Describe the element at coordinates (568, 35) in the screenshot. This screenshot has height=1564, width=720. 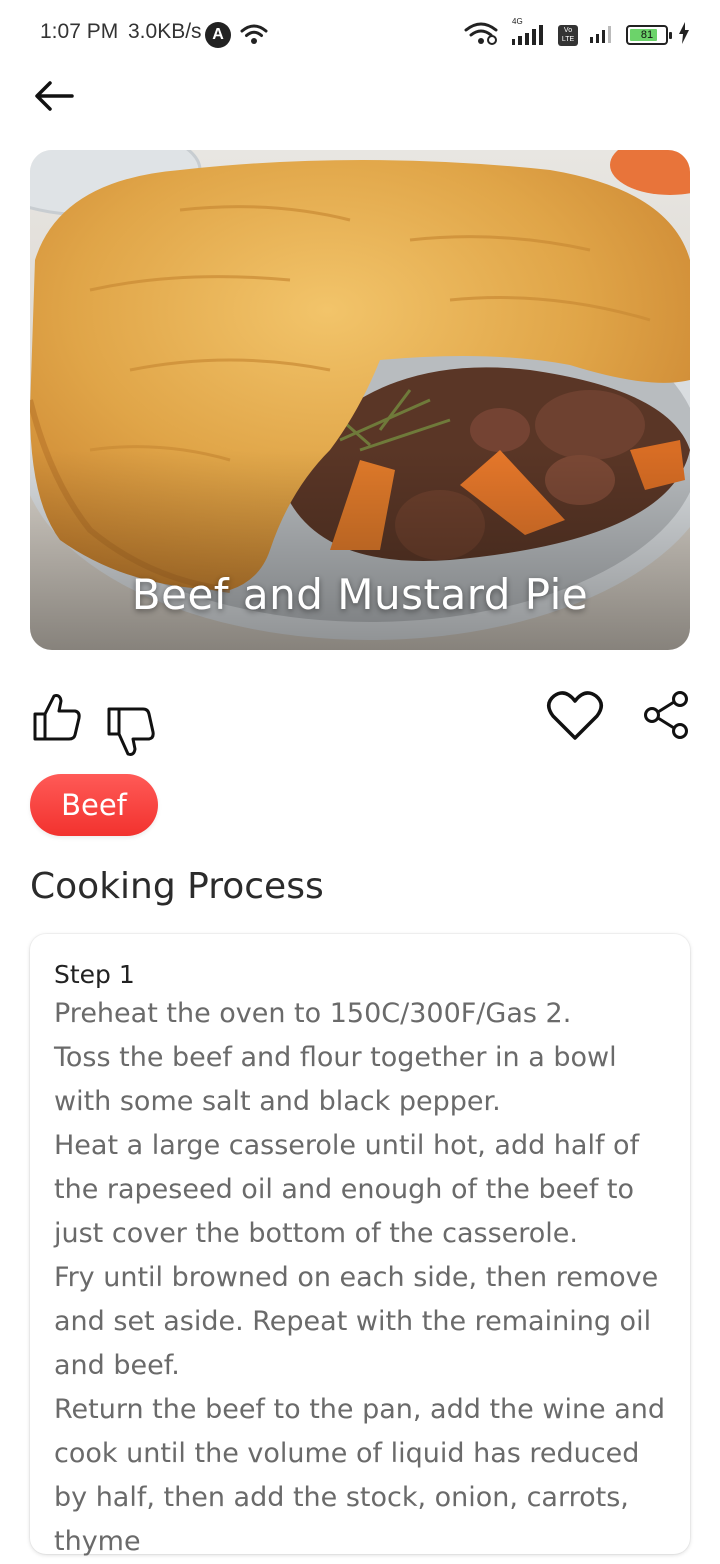
I see `volte-icon: Vo LTE` at that location.